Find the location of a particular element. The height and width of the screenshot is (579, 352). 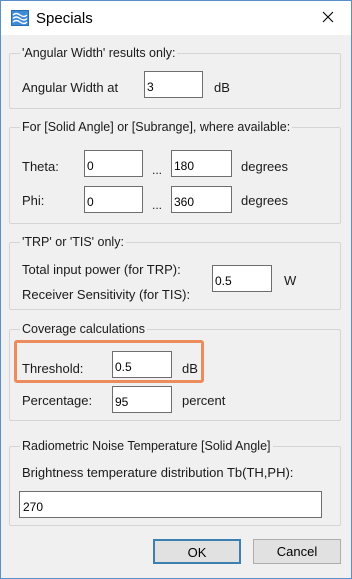

brightness-temperature-input is located at coordinates (170, 504).